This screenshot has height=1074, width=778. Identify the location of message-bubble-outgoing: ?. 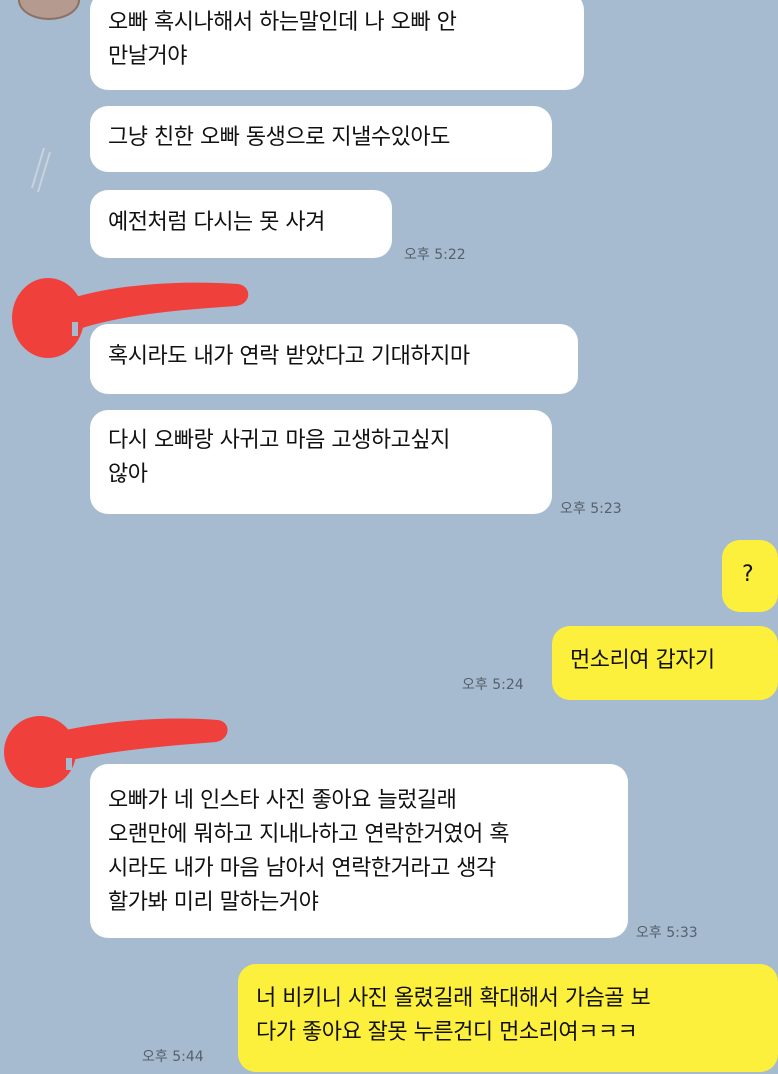
(750, 576).